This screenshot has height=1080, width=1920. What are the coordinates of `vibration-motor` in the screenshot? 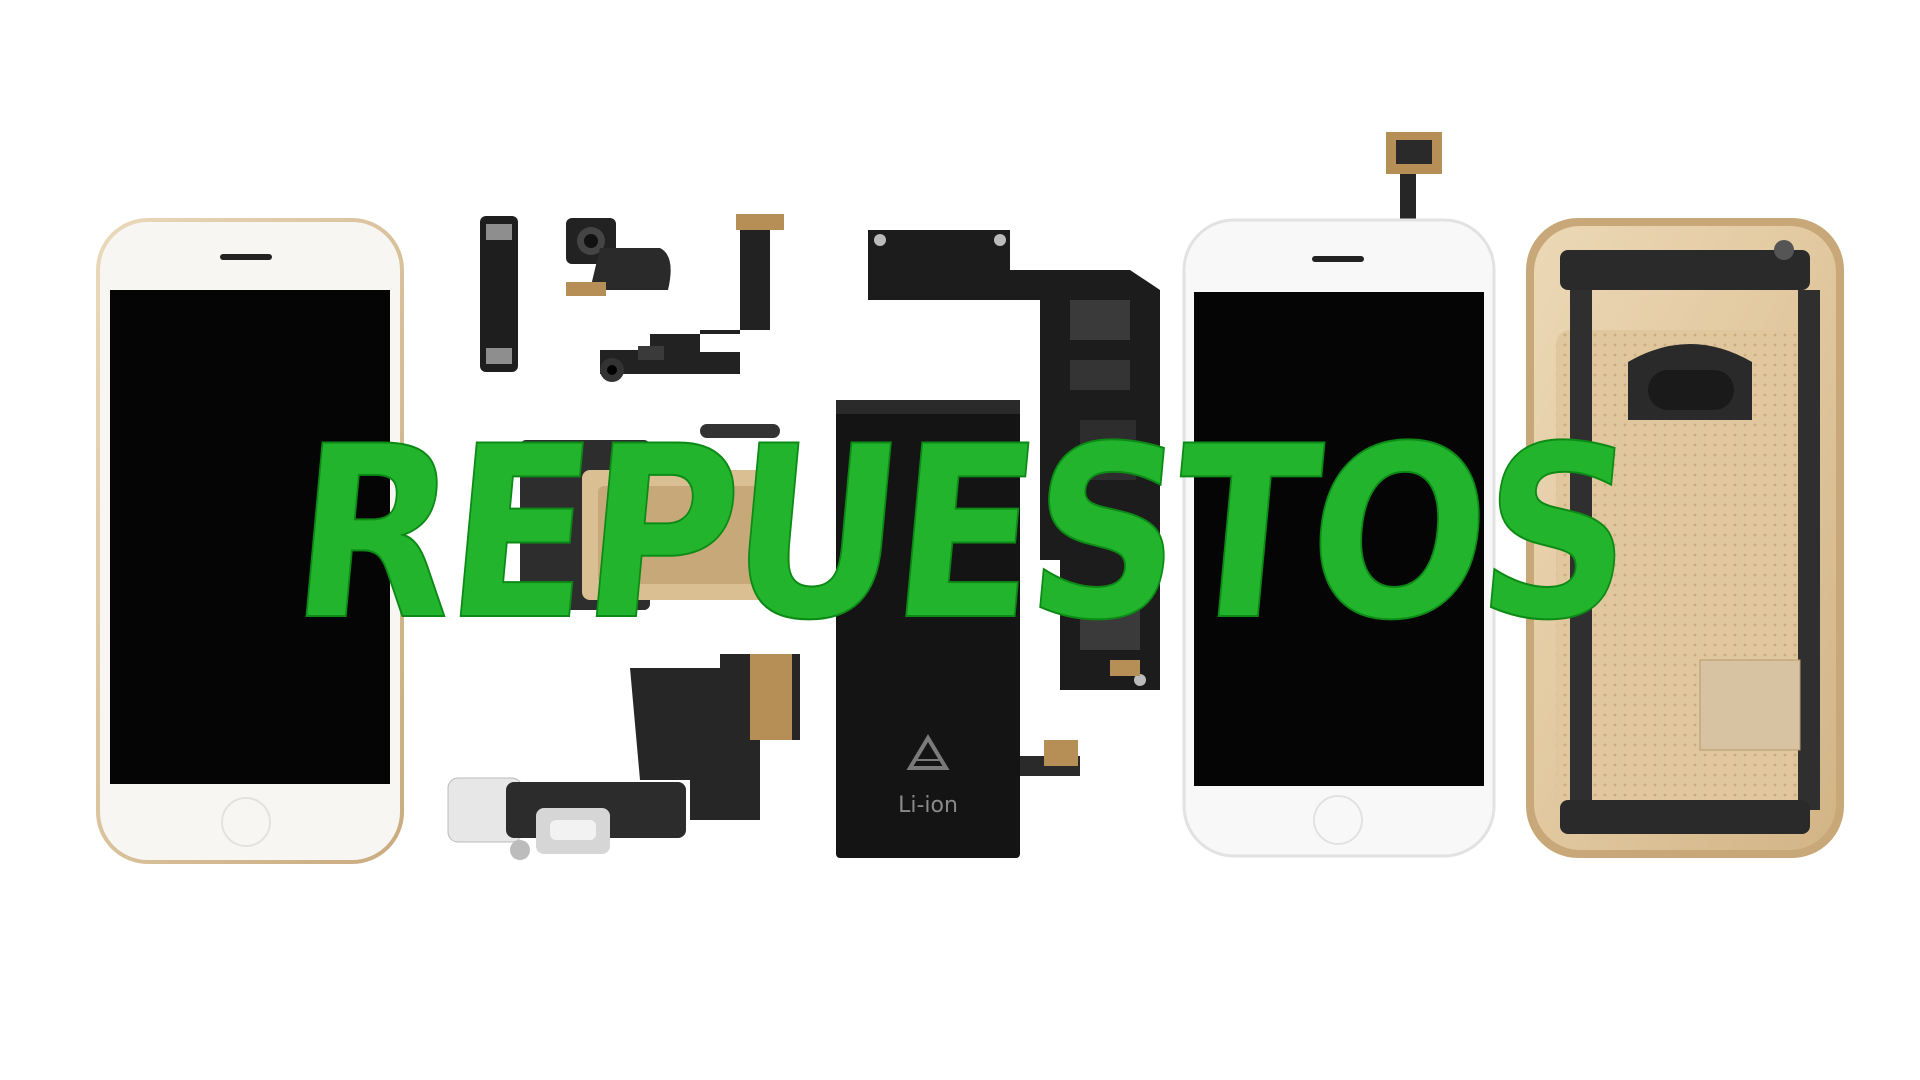 It's located at (499, 294).